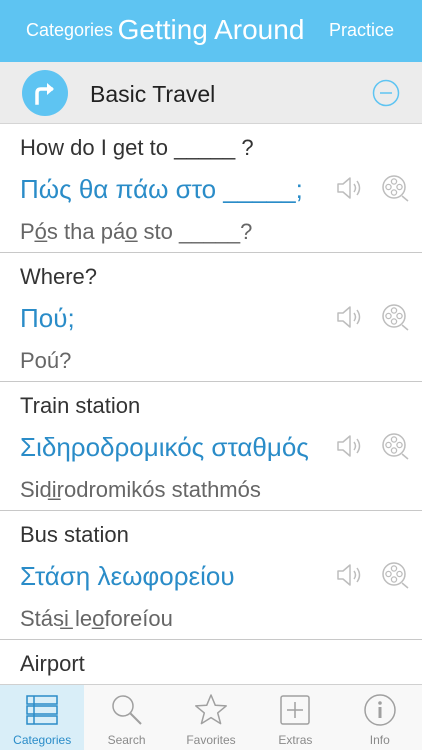 The image size is (422, 750). I want to click on tab-label: Info, so click(379, 740).